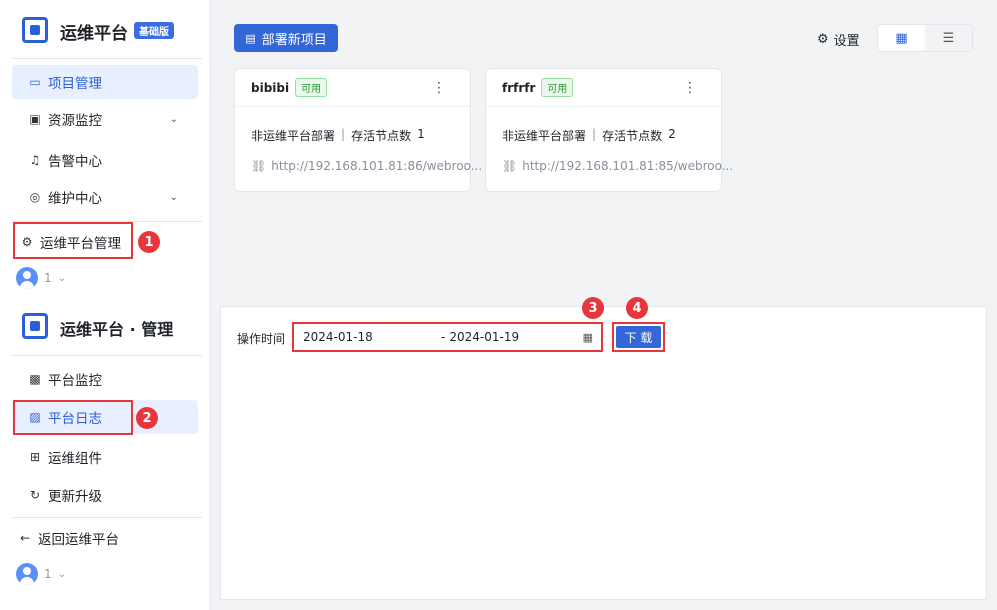 The width and height of the screenshot is (997, 610). I want to click on menu-item-resource-monitor: ▣ 资源监控 ⌄, so click(105, 119).